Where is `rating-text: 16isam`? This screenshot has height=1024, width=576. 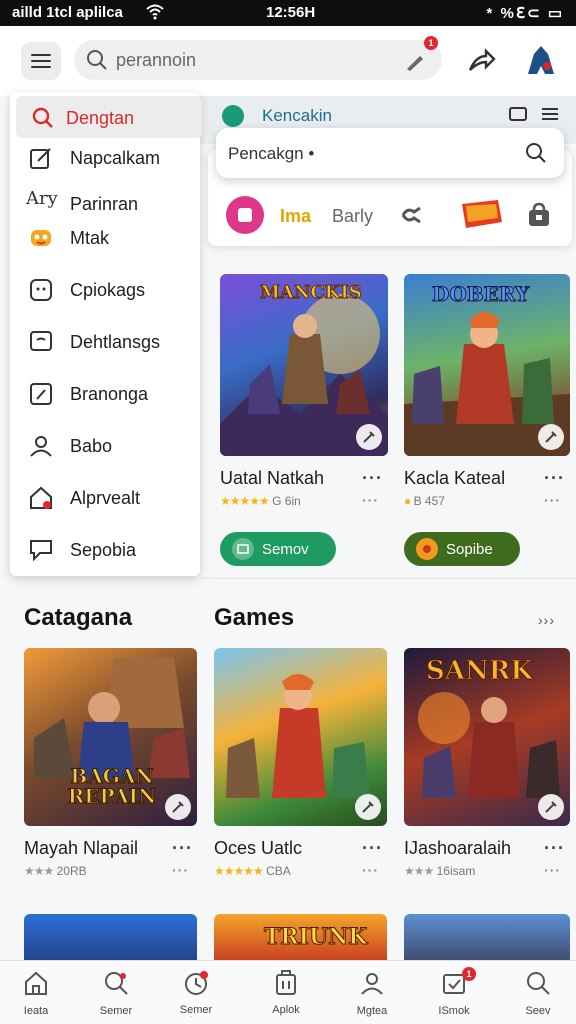 rating-text: 16isam is located at coordinates (456, 871).